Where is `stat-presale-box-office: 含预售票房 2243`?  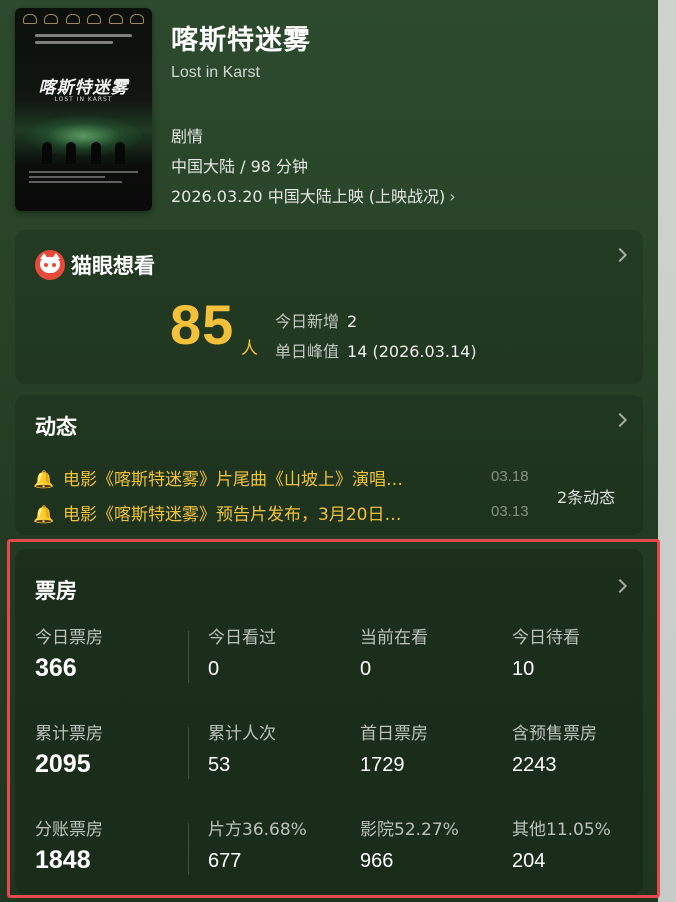 stat-presale-box-office: 含预售票房 2243 is located at coordinates (582, 748).